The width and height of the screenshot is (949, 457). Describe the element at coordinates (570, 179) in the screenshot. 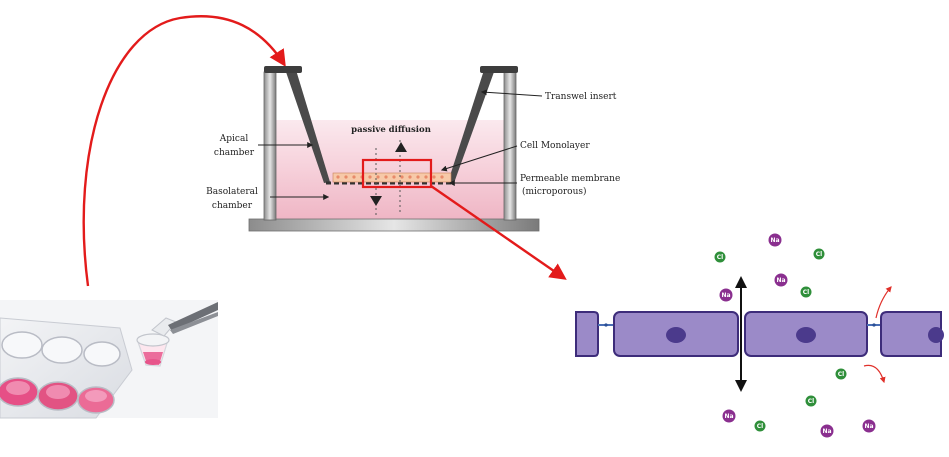

I see `label-membrane-1: Permeable membrane` at that location.